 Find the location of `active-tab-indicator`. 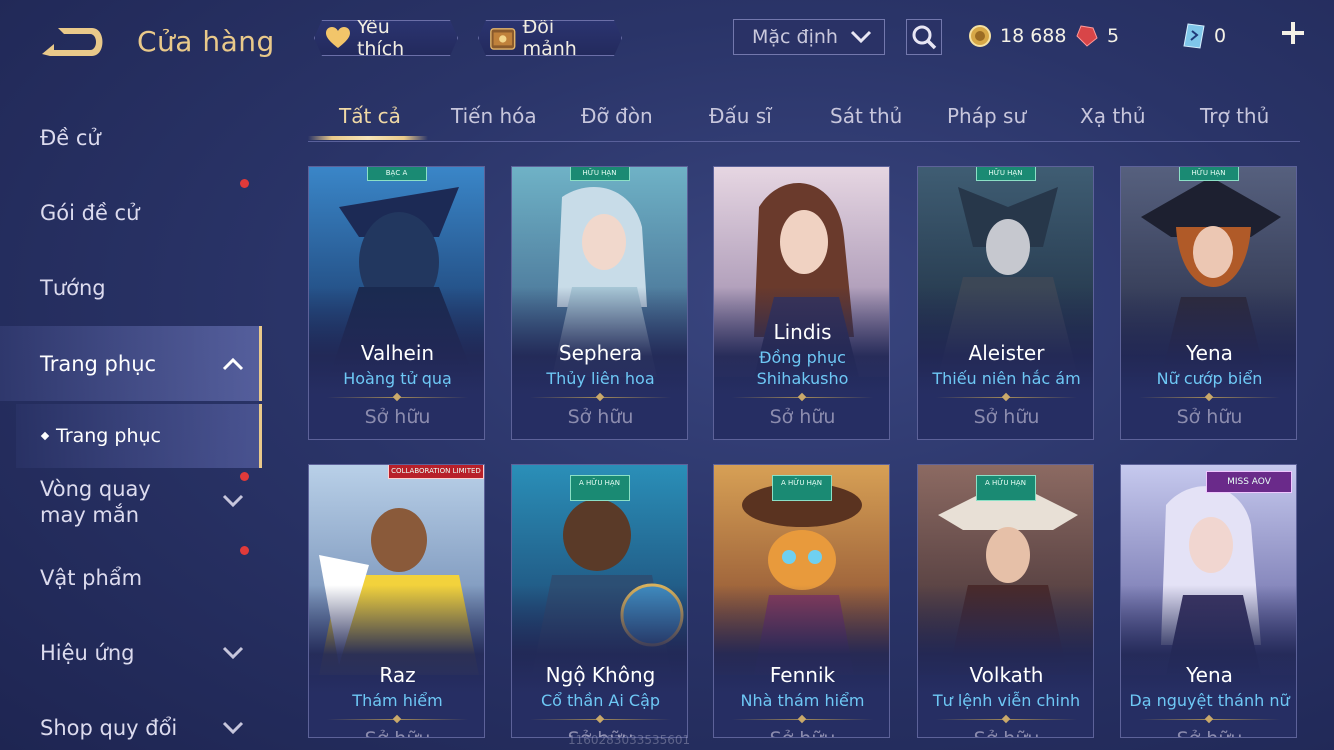

active-tab-indicator is located at coordinates (368, 138).